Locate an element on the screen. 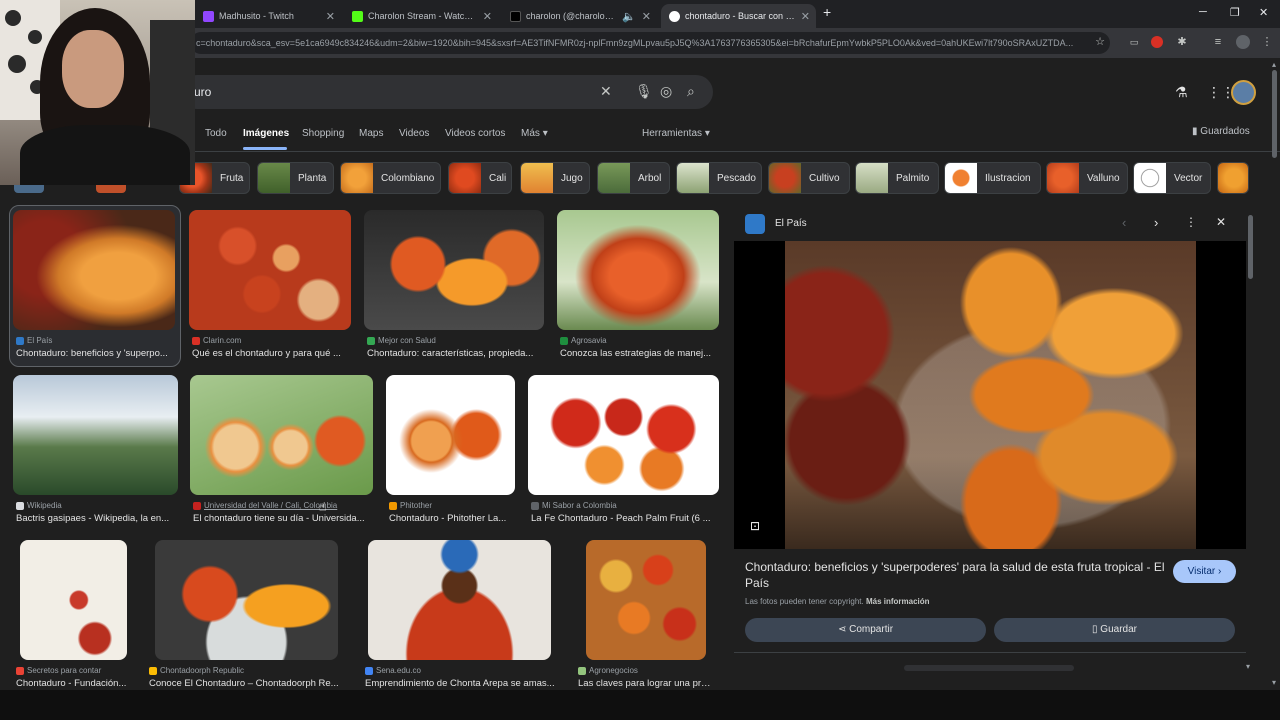 This screenshot has height=720, width=1280. extensions-puzzle-icon: ✱ is located at coordinates (1182, 42).